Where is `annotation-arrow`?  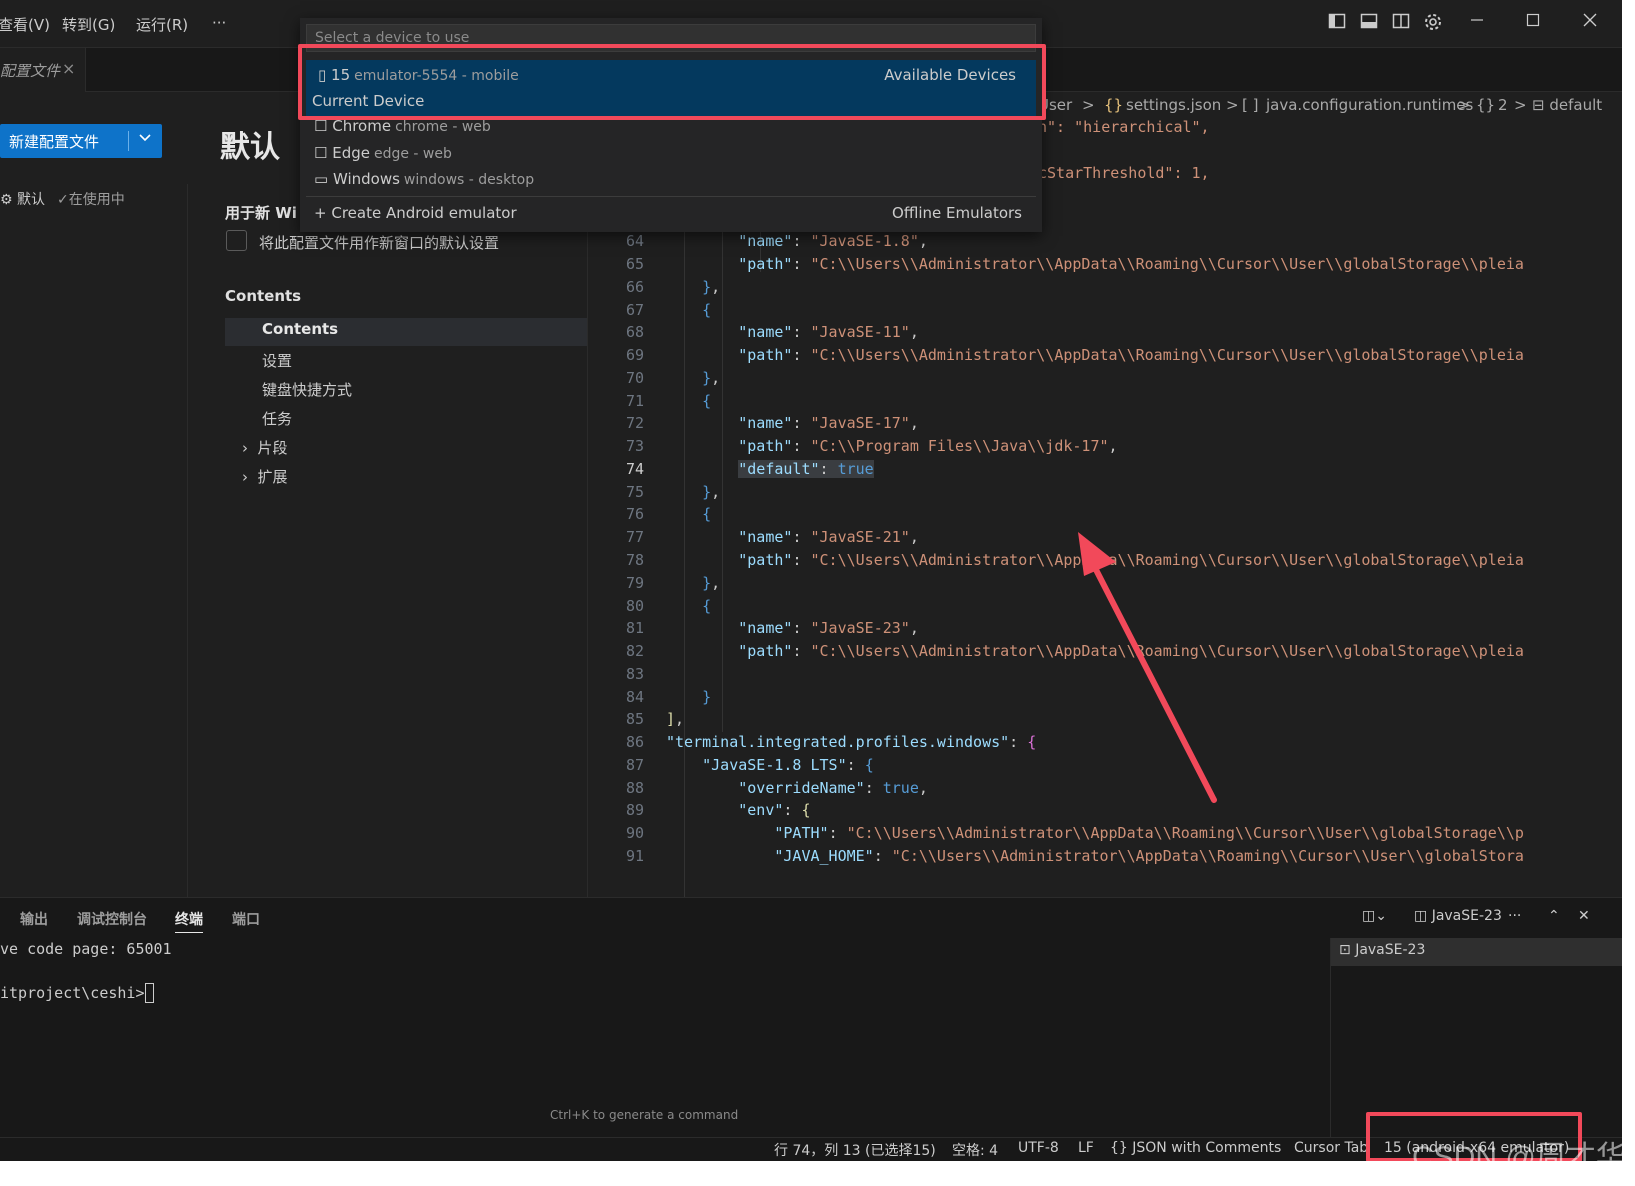 annotation-arrow is located at coordinates (1147, 667).